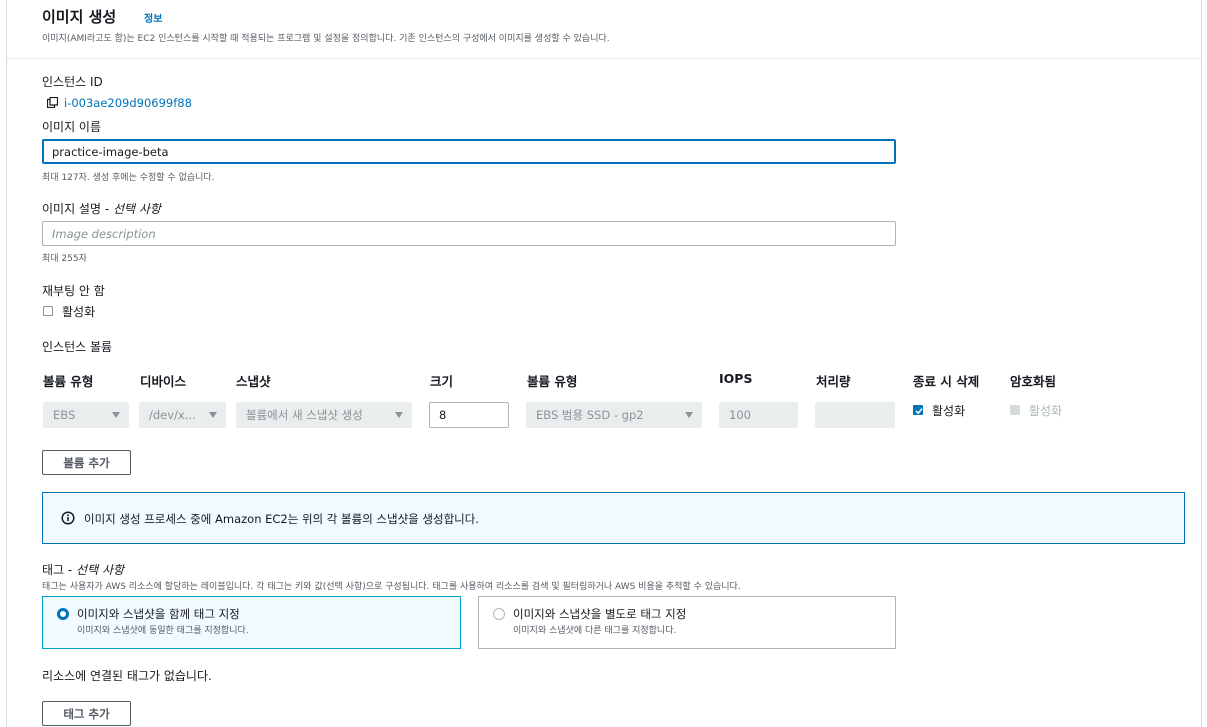 Image resolution: width=1207 pixels, height=727 pixels. What do you see at coordinates (833, 381) in the screenshot?
I see `col-throughput: 처리량` at bounding box center [833, 381].